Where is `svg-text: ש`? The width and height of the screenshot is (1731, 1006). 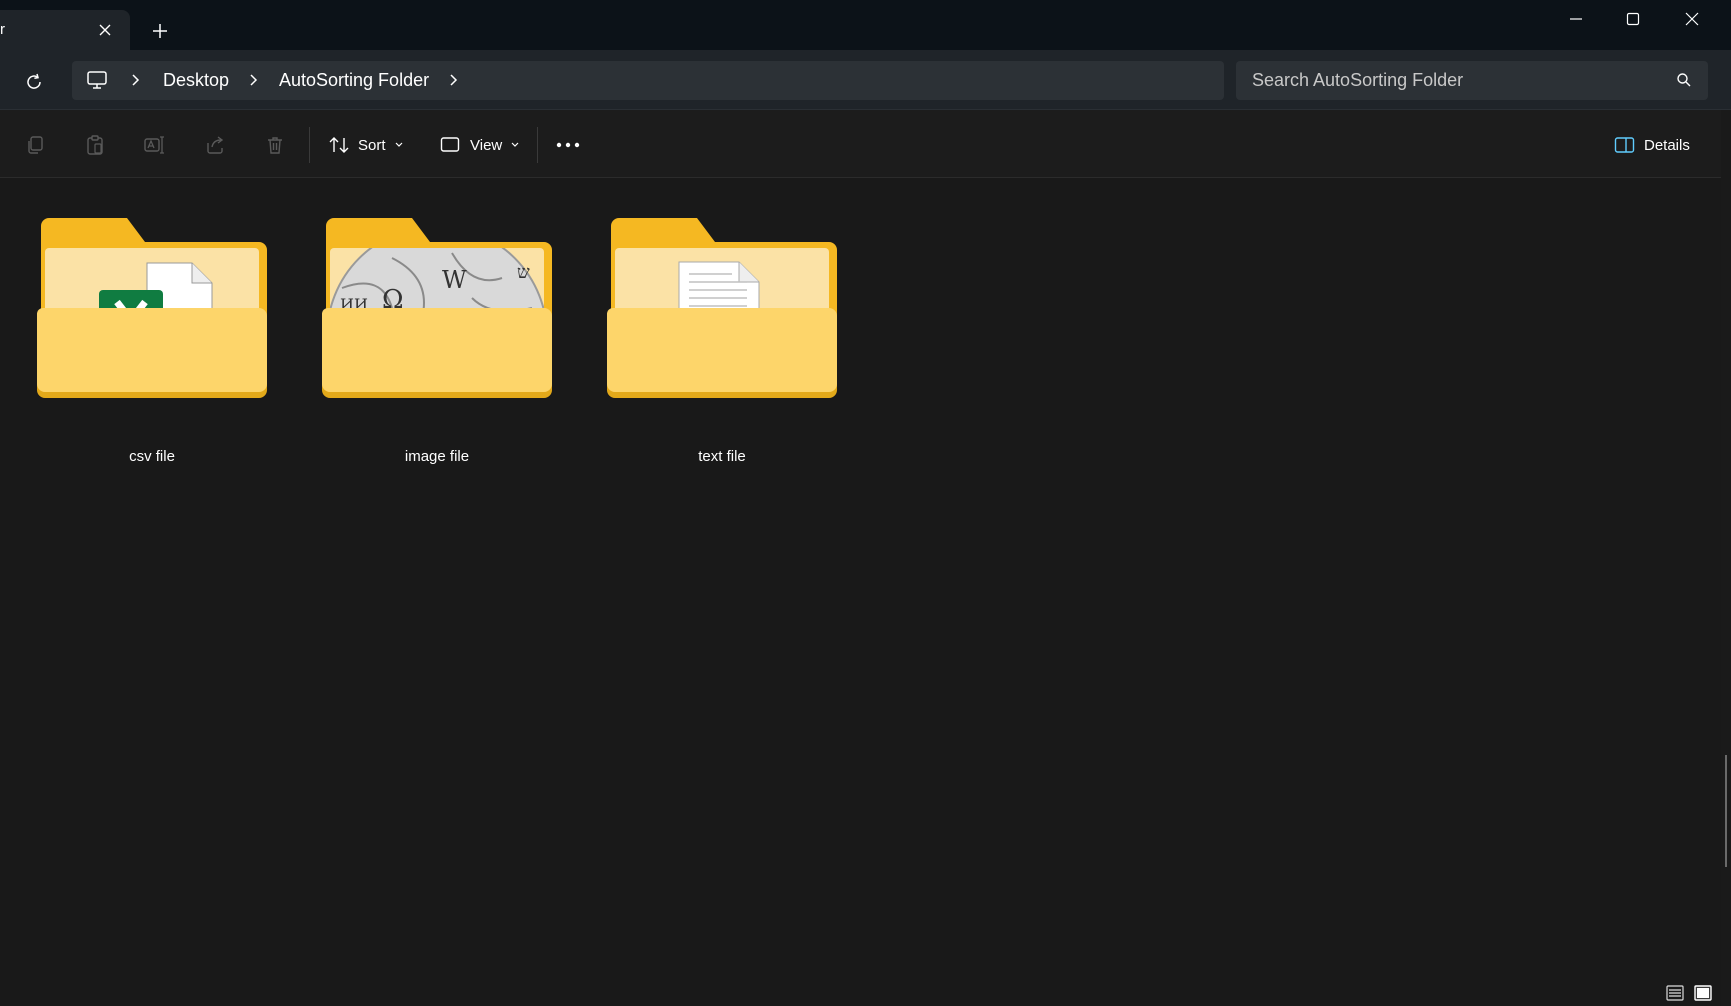 svg-text: ש is located at coordinates (523, 272).